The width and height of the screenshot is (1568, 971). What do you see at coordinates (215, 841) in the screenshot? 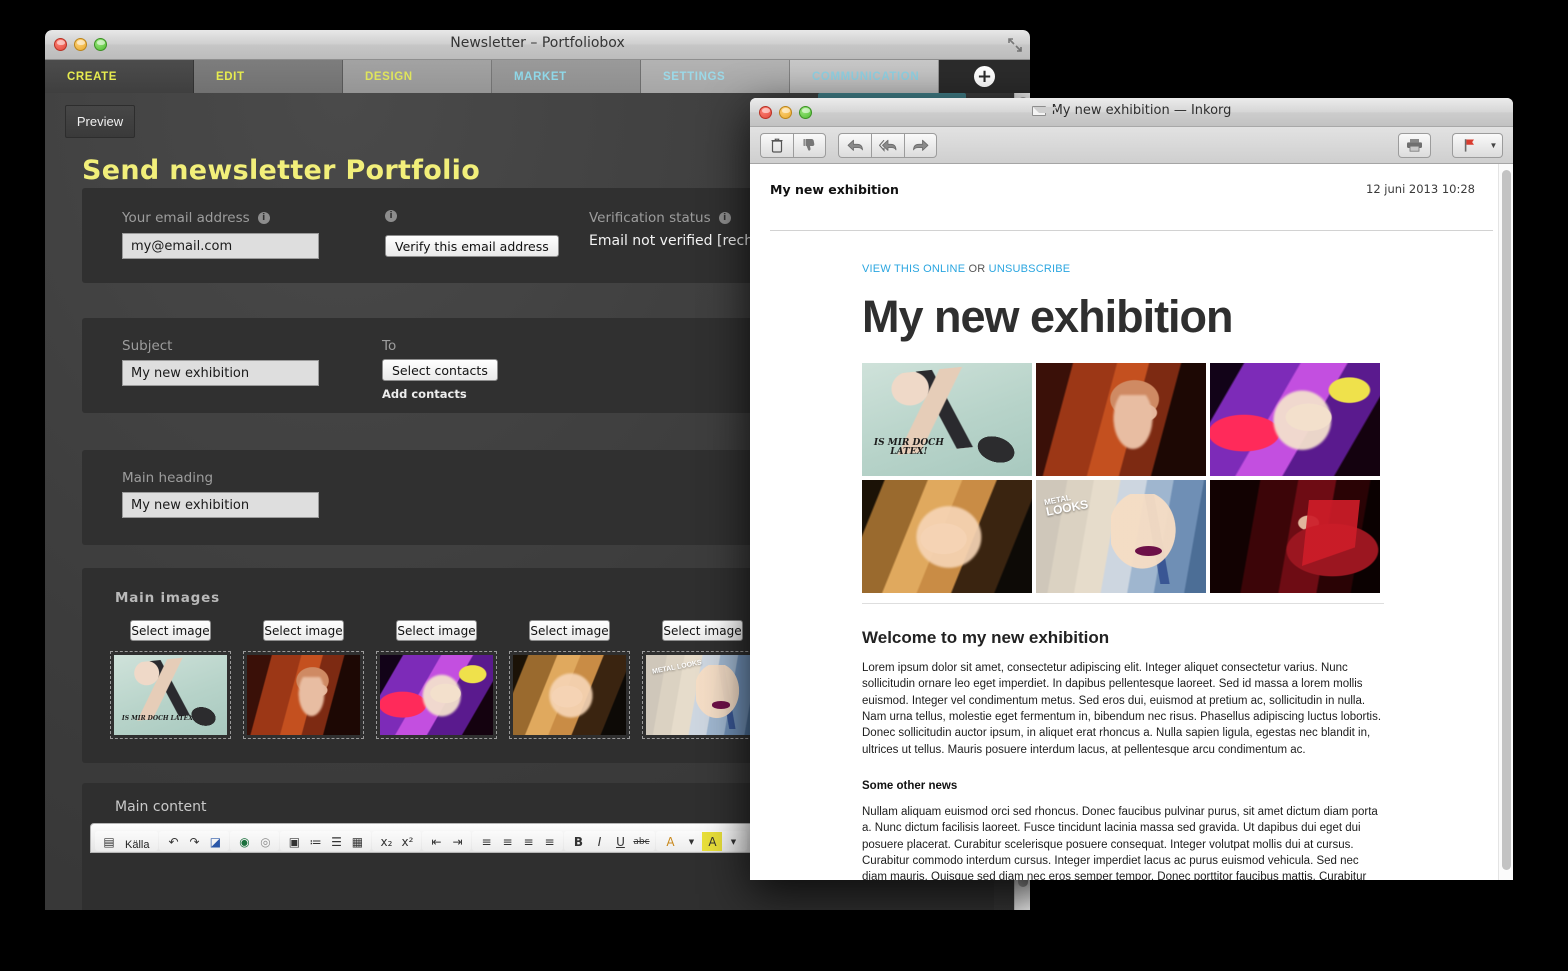
I see `paste-icon: ◪` at bounding box center [215, 841].